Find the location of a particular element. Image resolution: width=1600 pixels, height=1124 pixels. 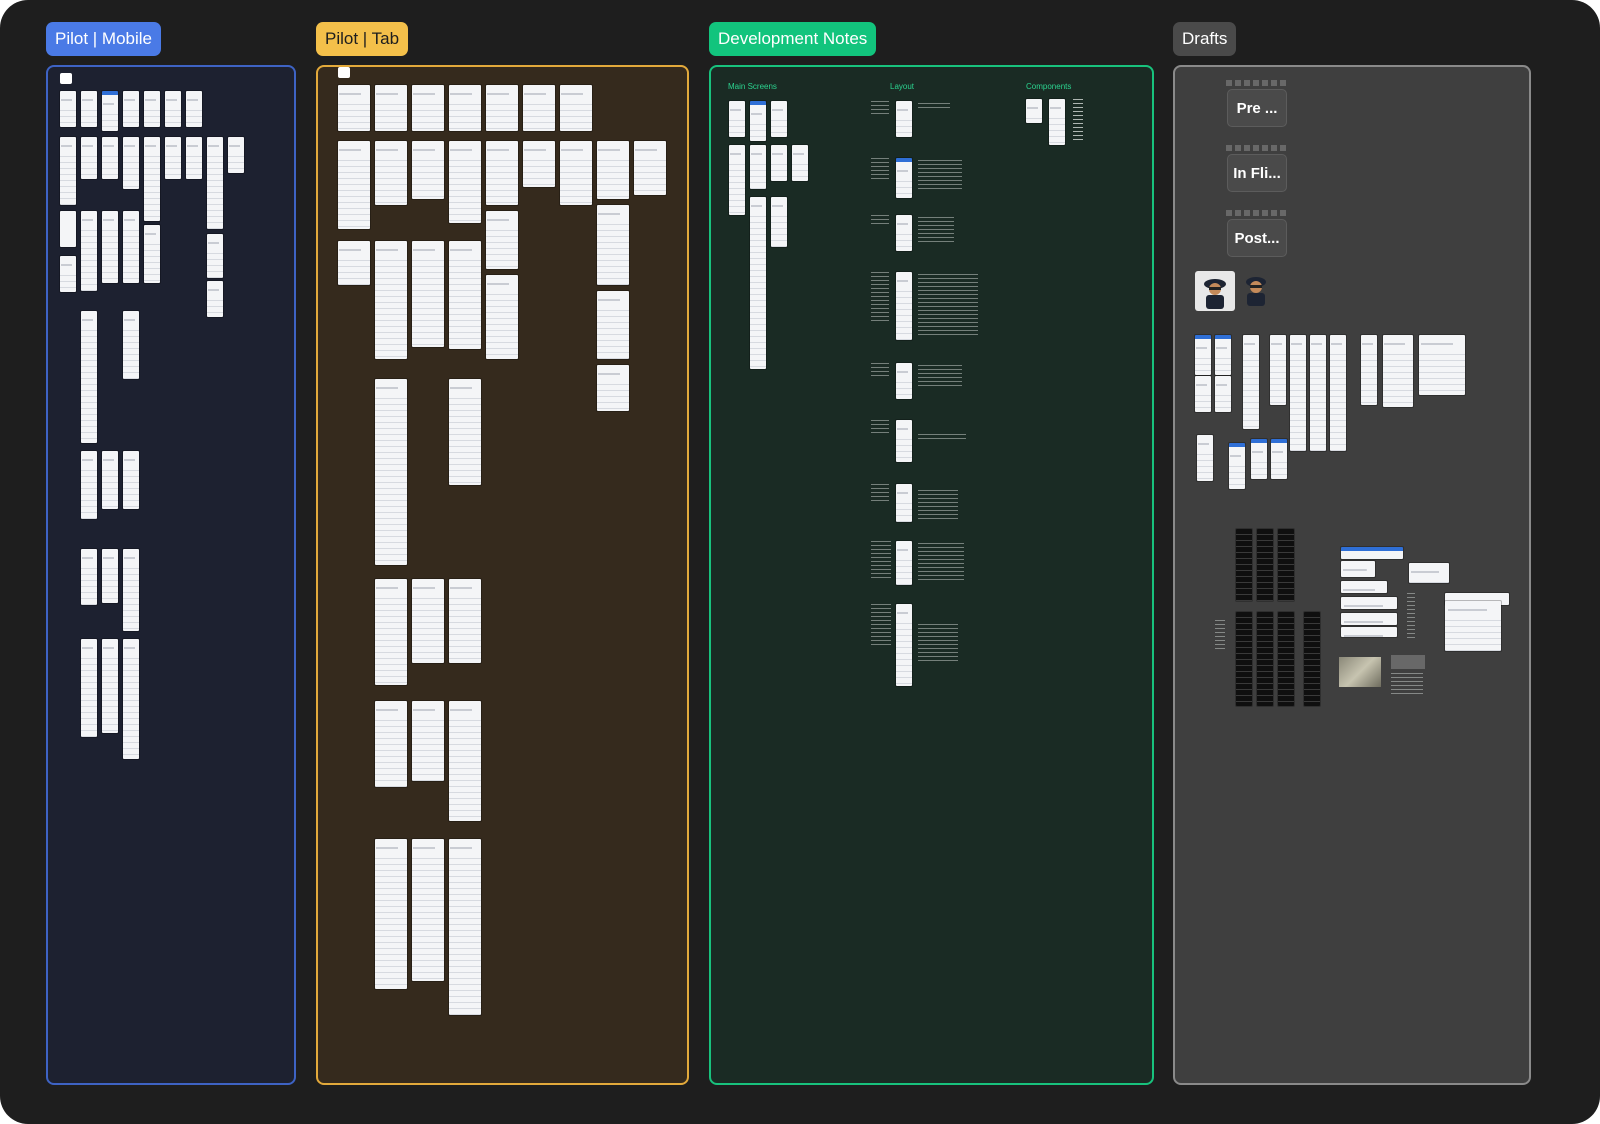

section-label-development-notes: Development Notes is located at coordinates (793, 39).